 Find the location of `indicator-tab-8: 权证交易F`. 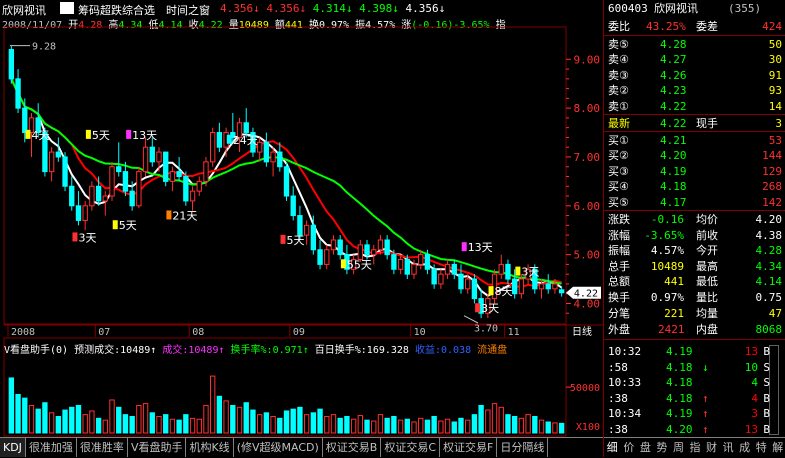

indicator-tab-8: 权证交易F is located at coordinates (469, 447).